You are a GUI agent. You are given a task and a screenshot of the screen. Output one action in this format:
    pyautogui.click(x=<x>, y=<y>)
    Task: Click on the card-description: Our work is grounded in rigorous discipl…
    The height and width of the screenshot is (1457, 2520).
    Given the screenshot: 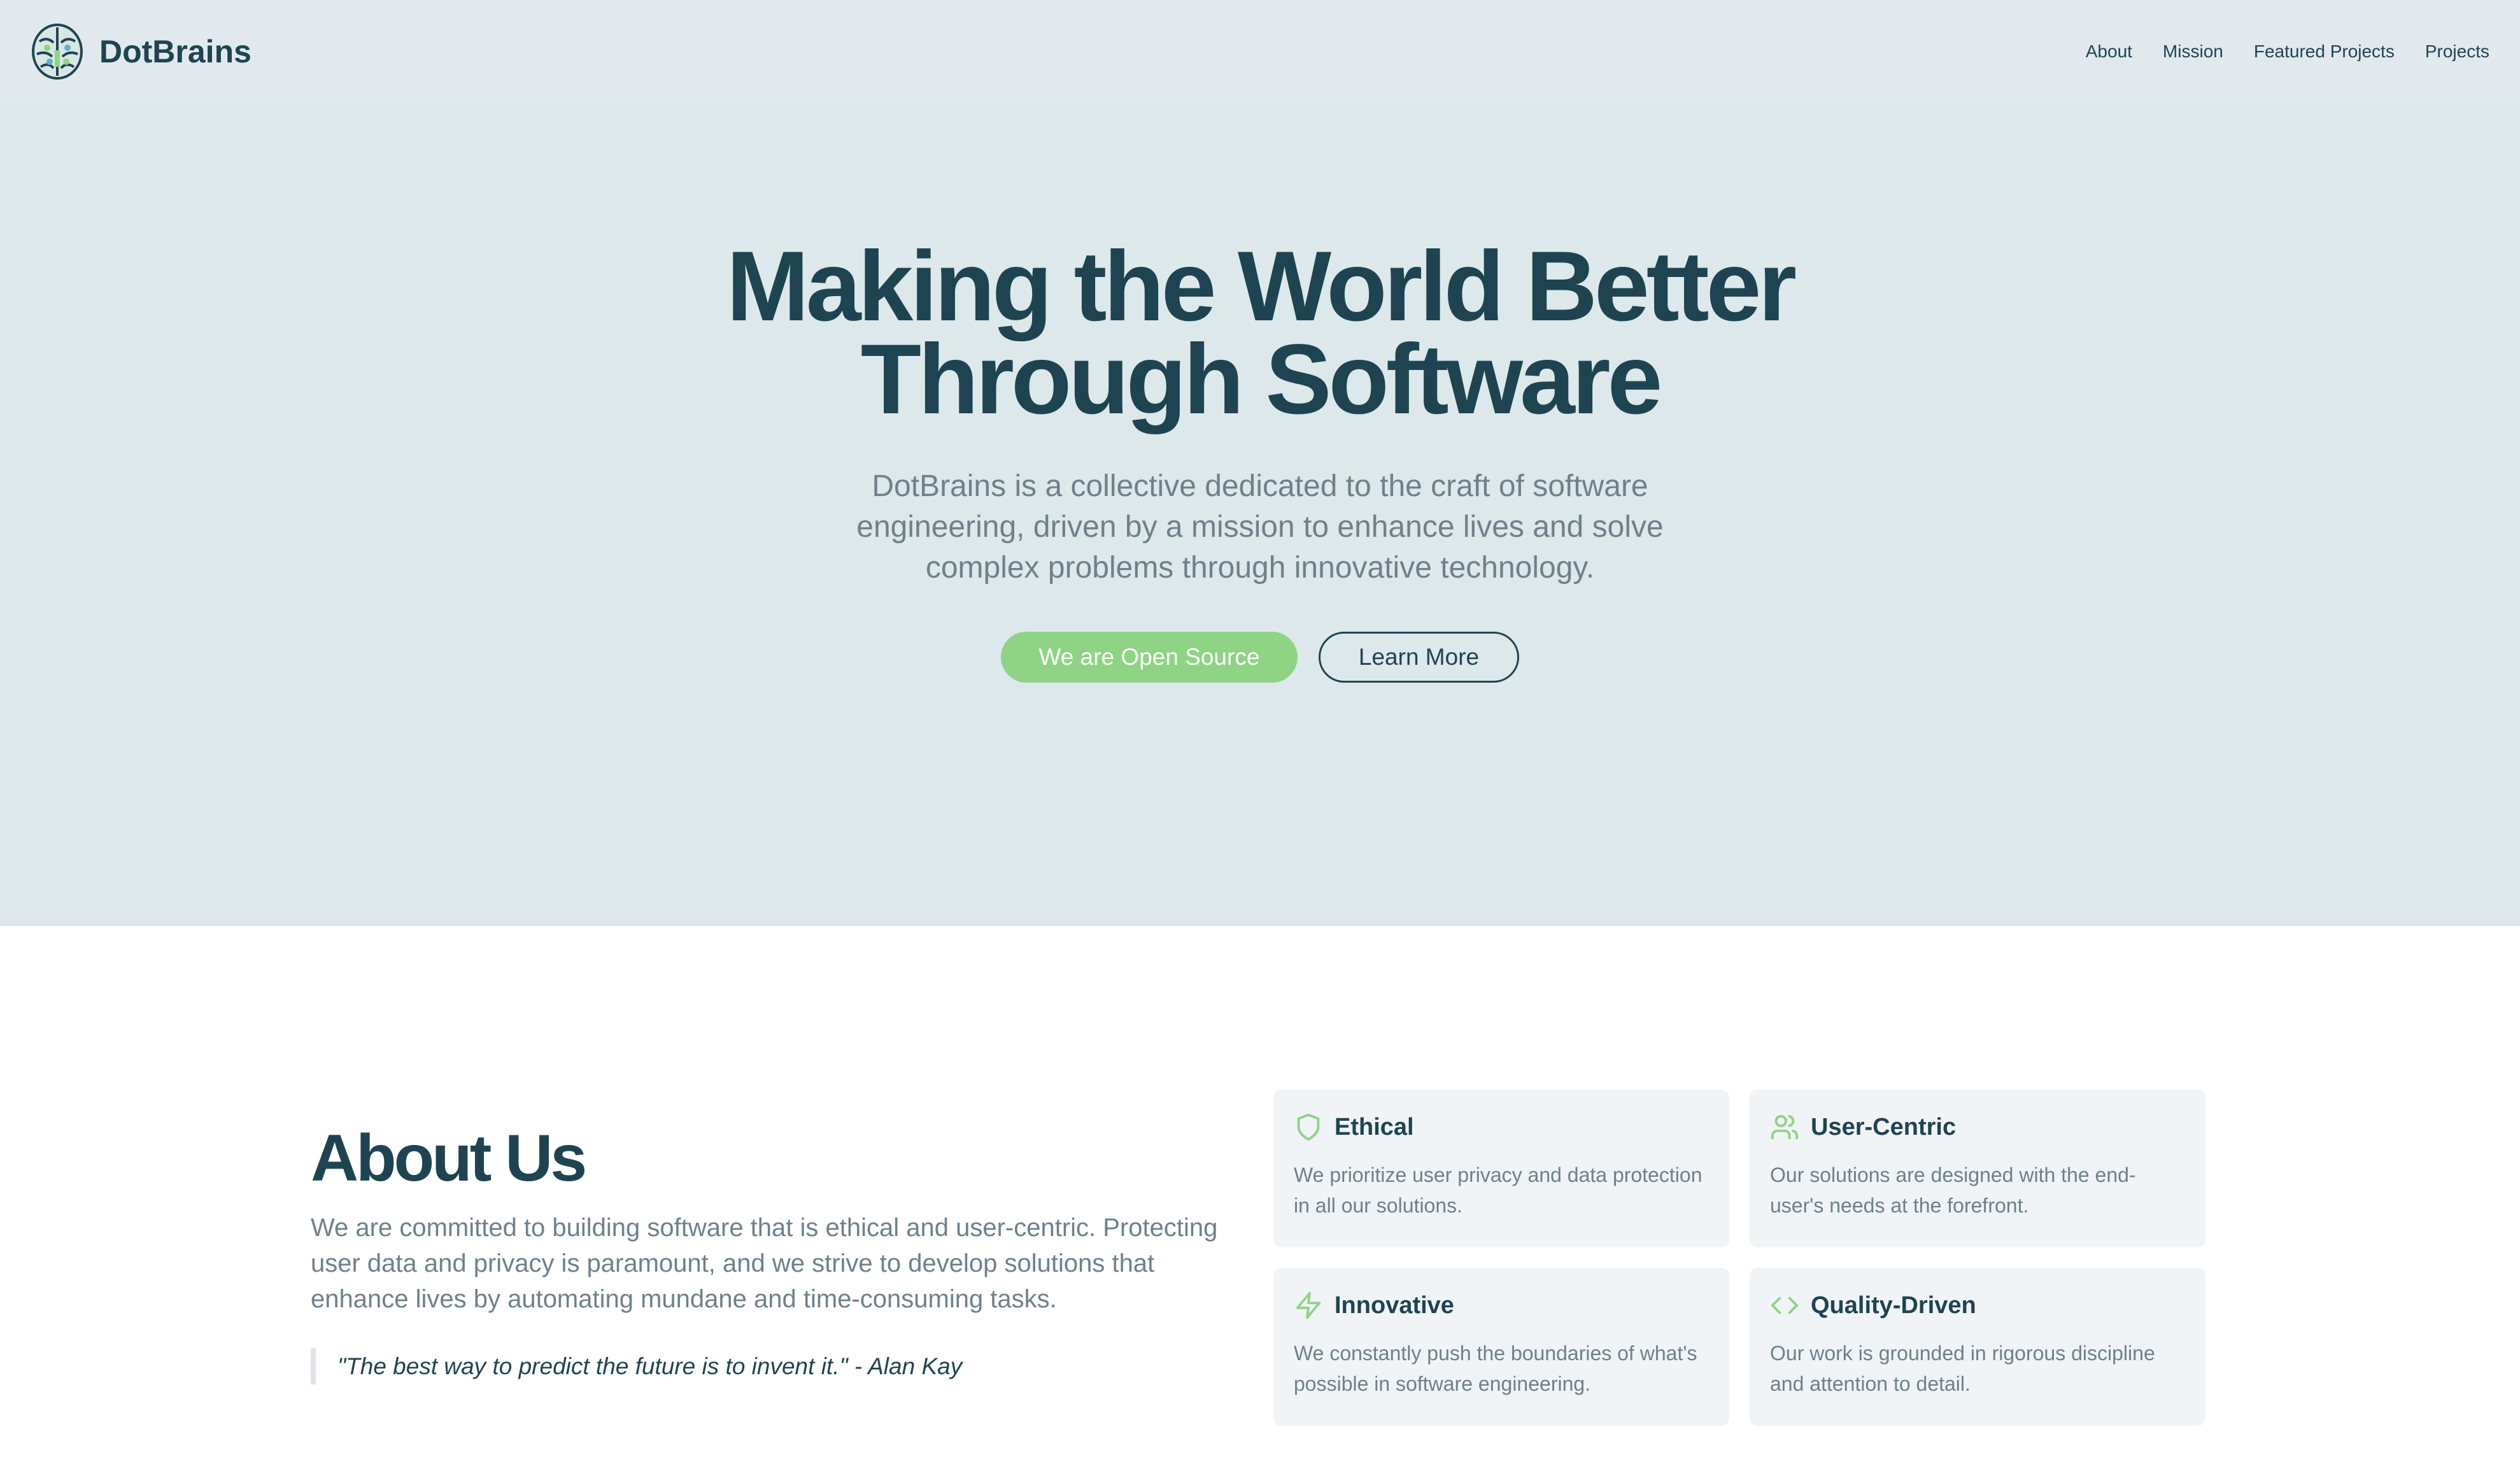 What is the action you would take?
    pyautogui.click(x=1962, y=1368)
    